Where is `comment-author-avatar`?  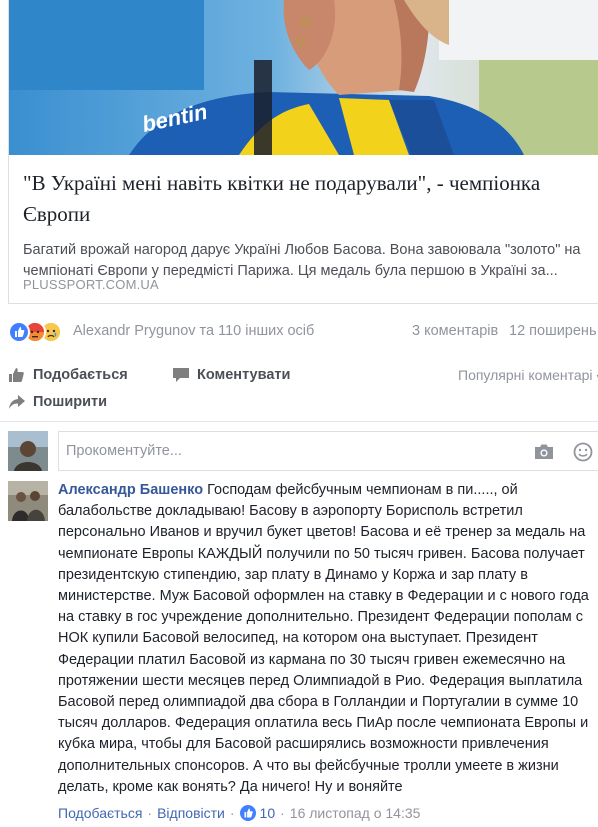
comment-author-avatar is located at coordinates (28, 501).